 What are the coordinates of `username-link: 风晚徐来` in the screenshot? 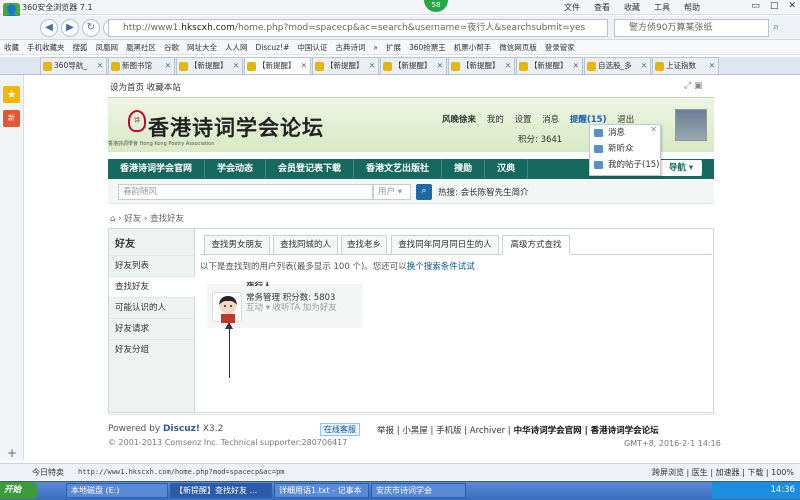 It's located at (459, 120).